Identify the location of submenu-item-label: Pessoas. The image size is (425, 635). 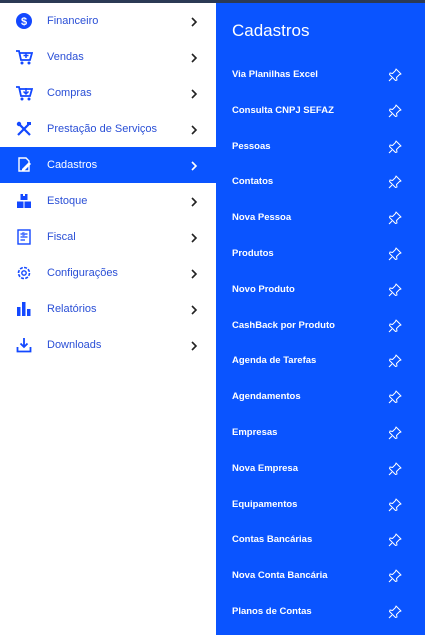
(251, 146).